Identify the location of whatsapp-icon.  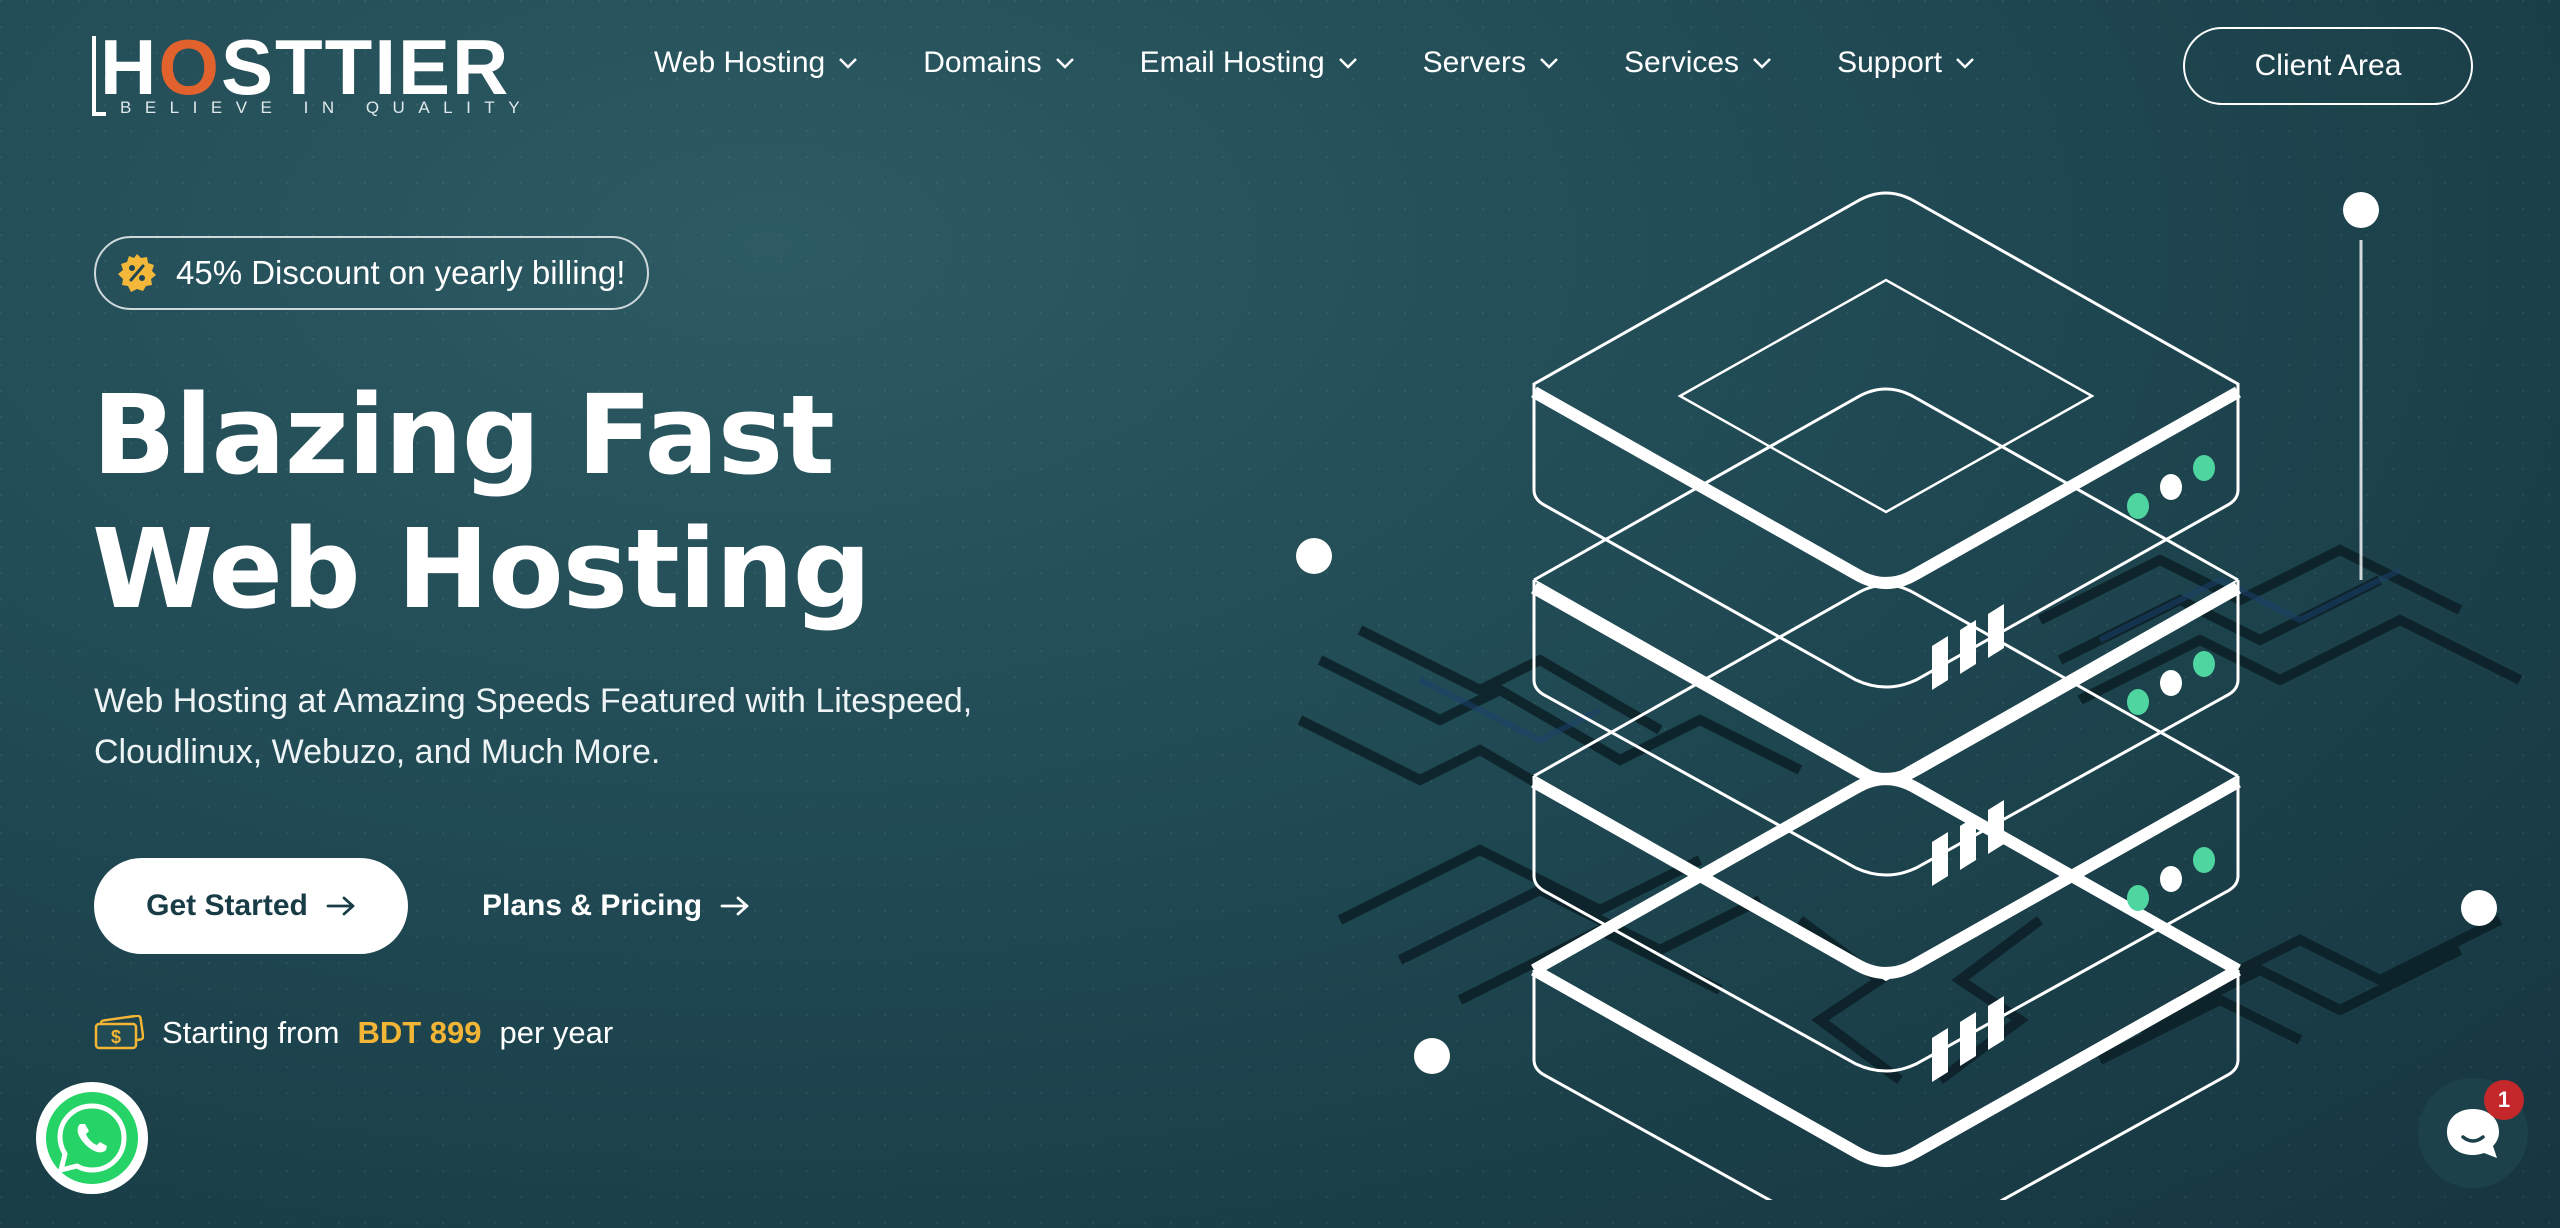
(92, 1138).